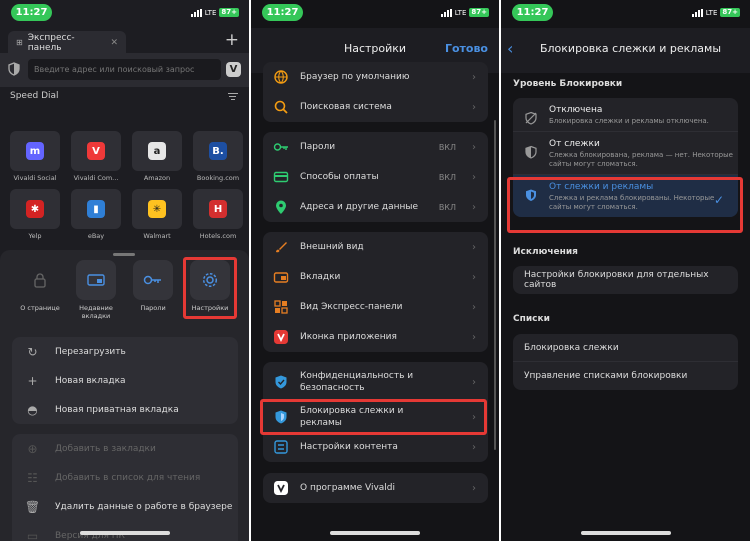 The image size is (750, 541). What do you see at coordinates (373, 417) in the screenshot?
I see `highlight-tracker-blocking` at bounding box center [373, 417].